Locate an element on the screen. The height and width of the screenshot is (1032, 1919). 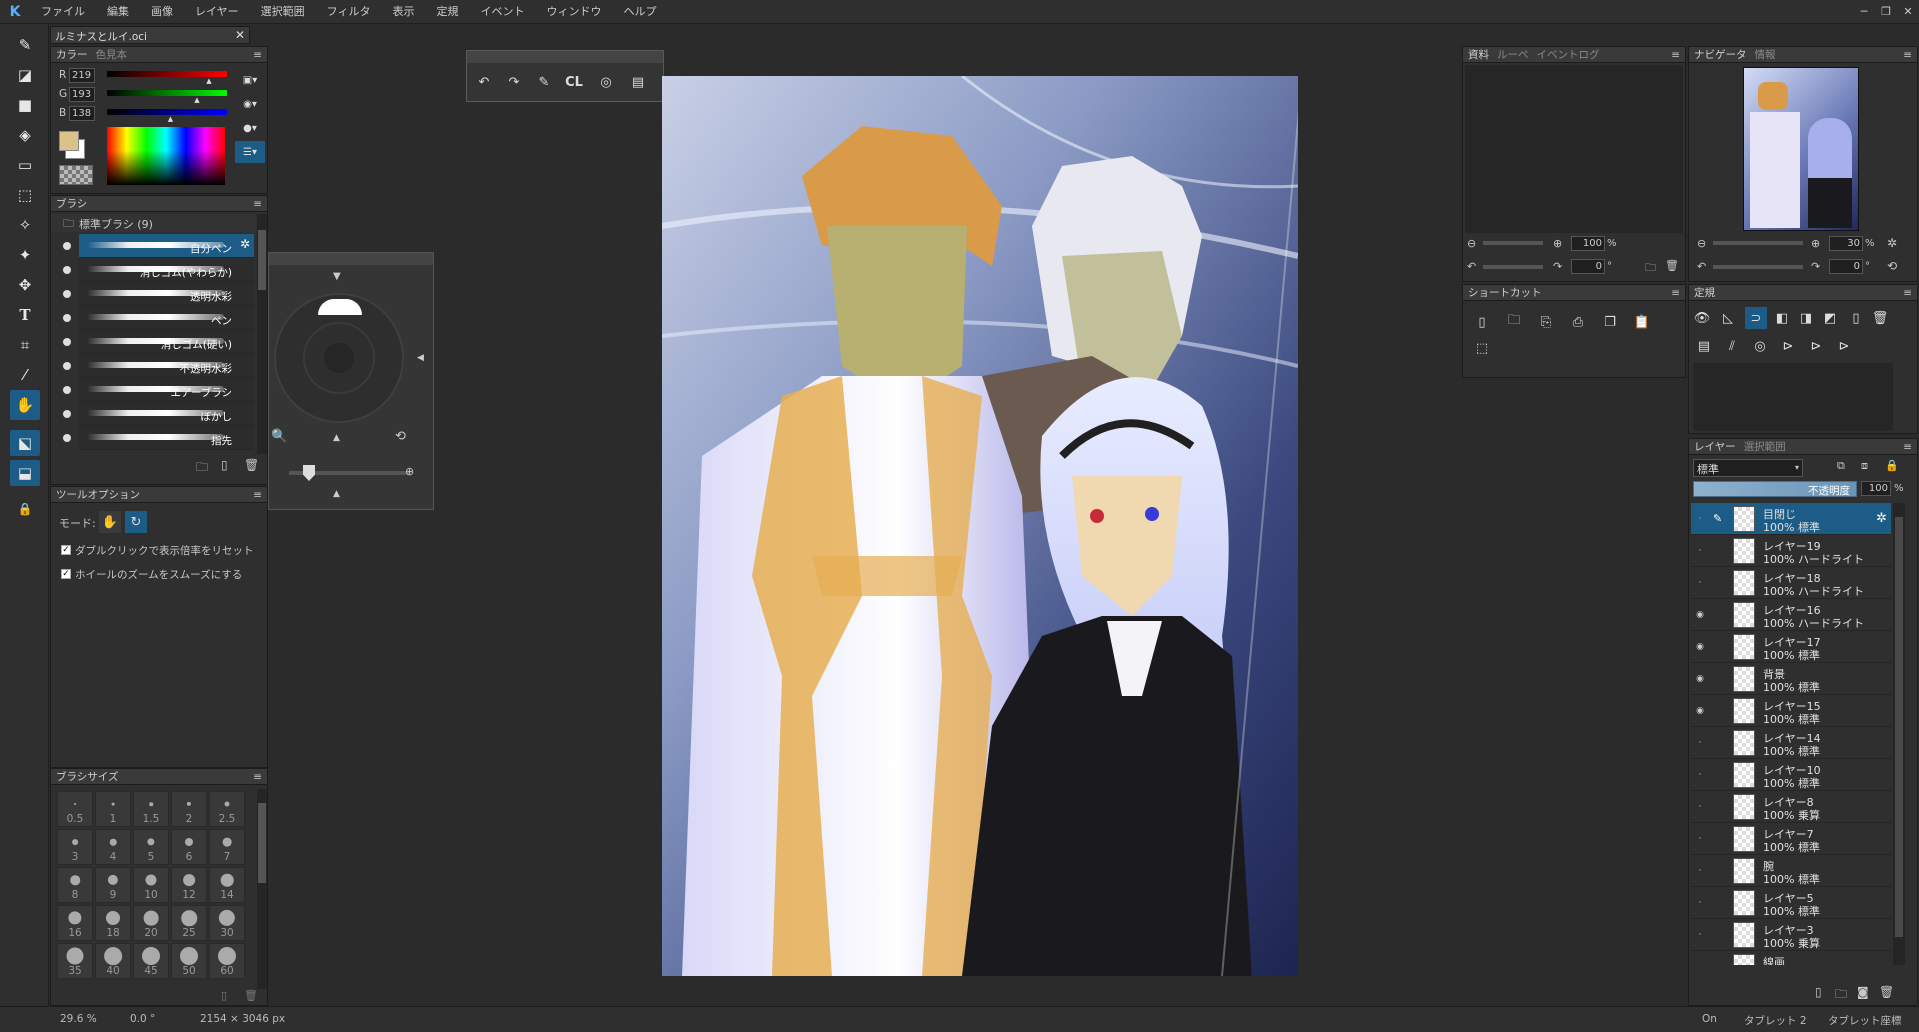
layer-row: · レイヤー5 100% 標準 is located at coordinates (1791, 903).